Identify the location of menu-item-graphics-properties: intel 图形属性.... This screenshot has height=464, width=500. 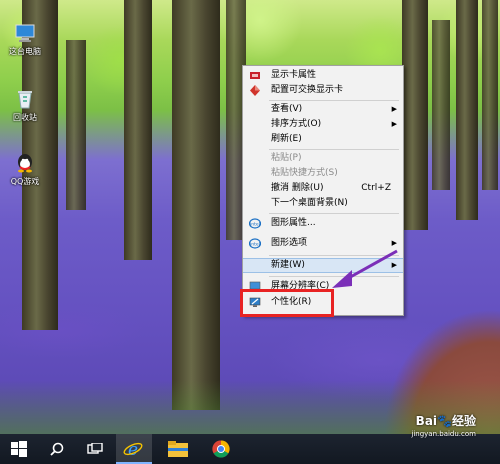
(323, 223).